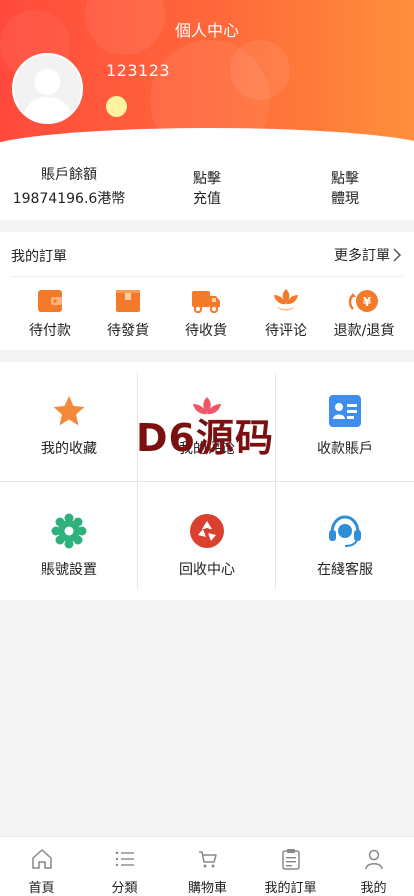 The height and width of the screenshot is (896, 414). Describe the element at coordinates (69, 449) in the screenshot. I see `favorites-label: 我的收藏` at that location.